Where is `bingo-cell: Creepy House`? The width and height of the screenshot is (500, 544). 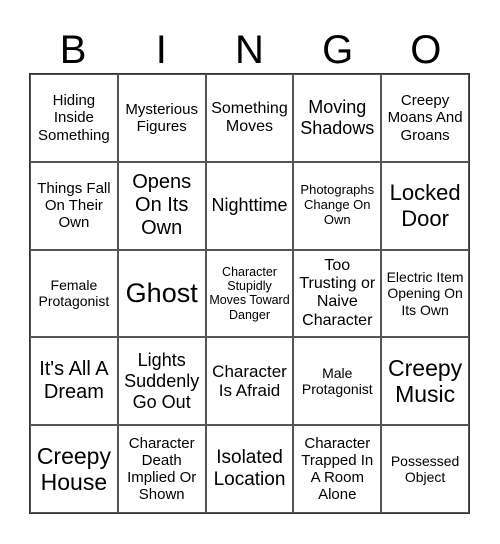 bingo-cell: Creepy House is located at coordinates (74, 469).